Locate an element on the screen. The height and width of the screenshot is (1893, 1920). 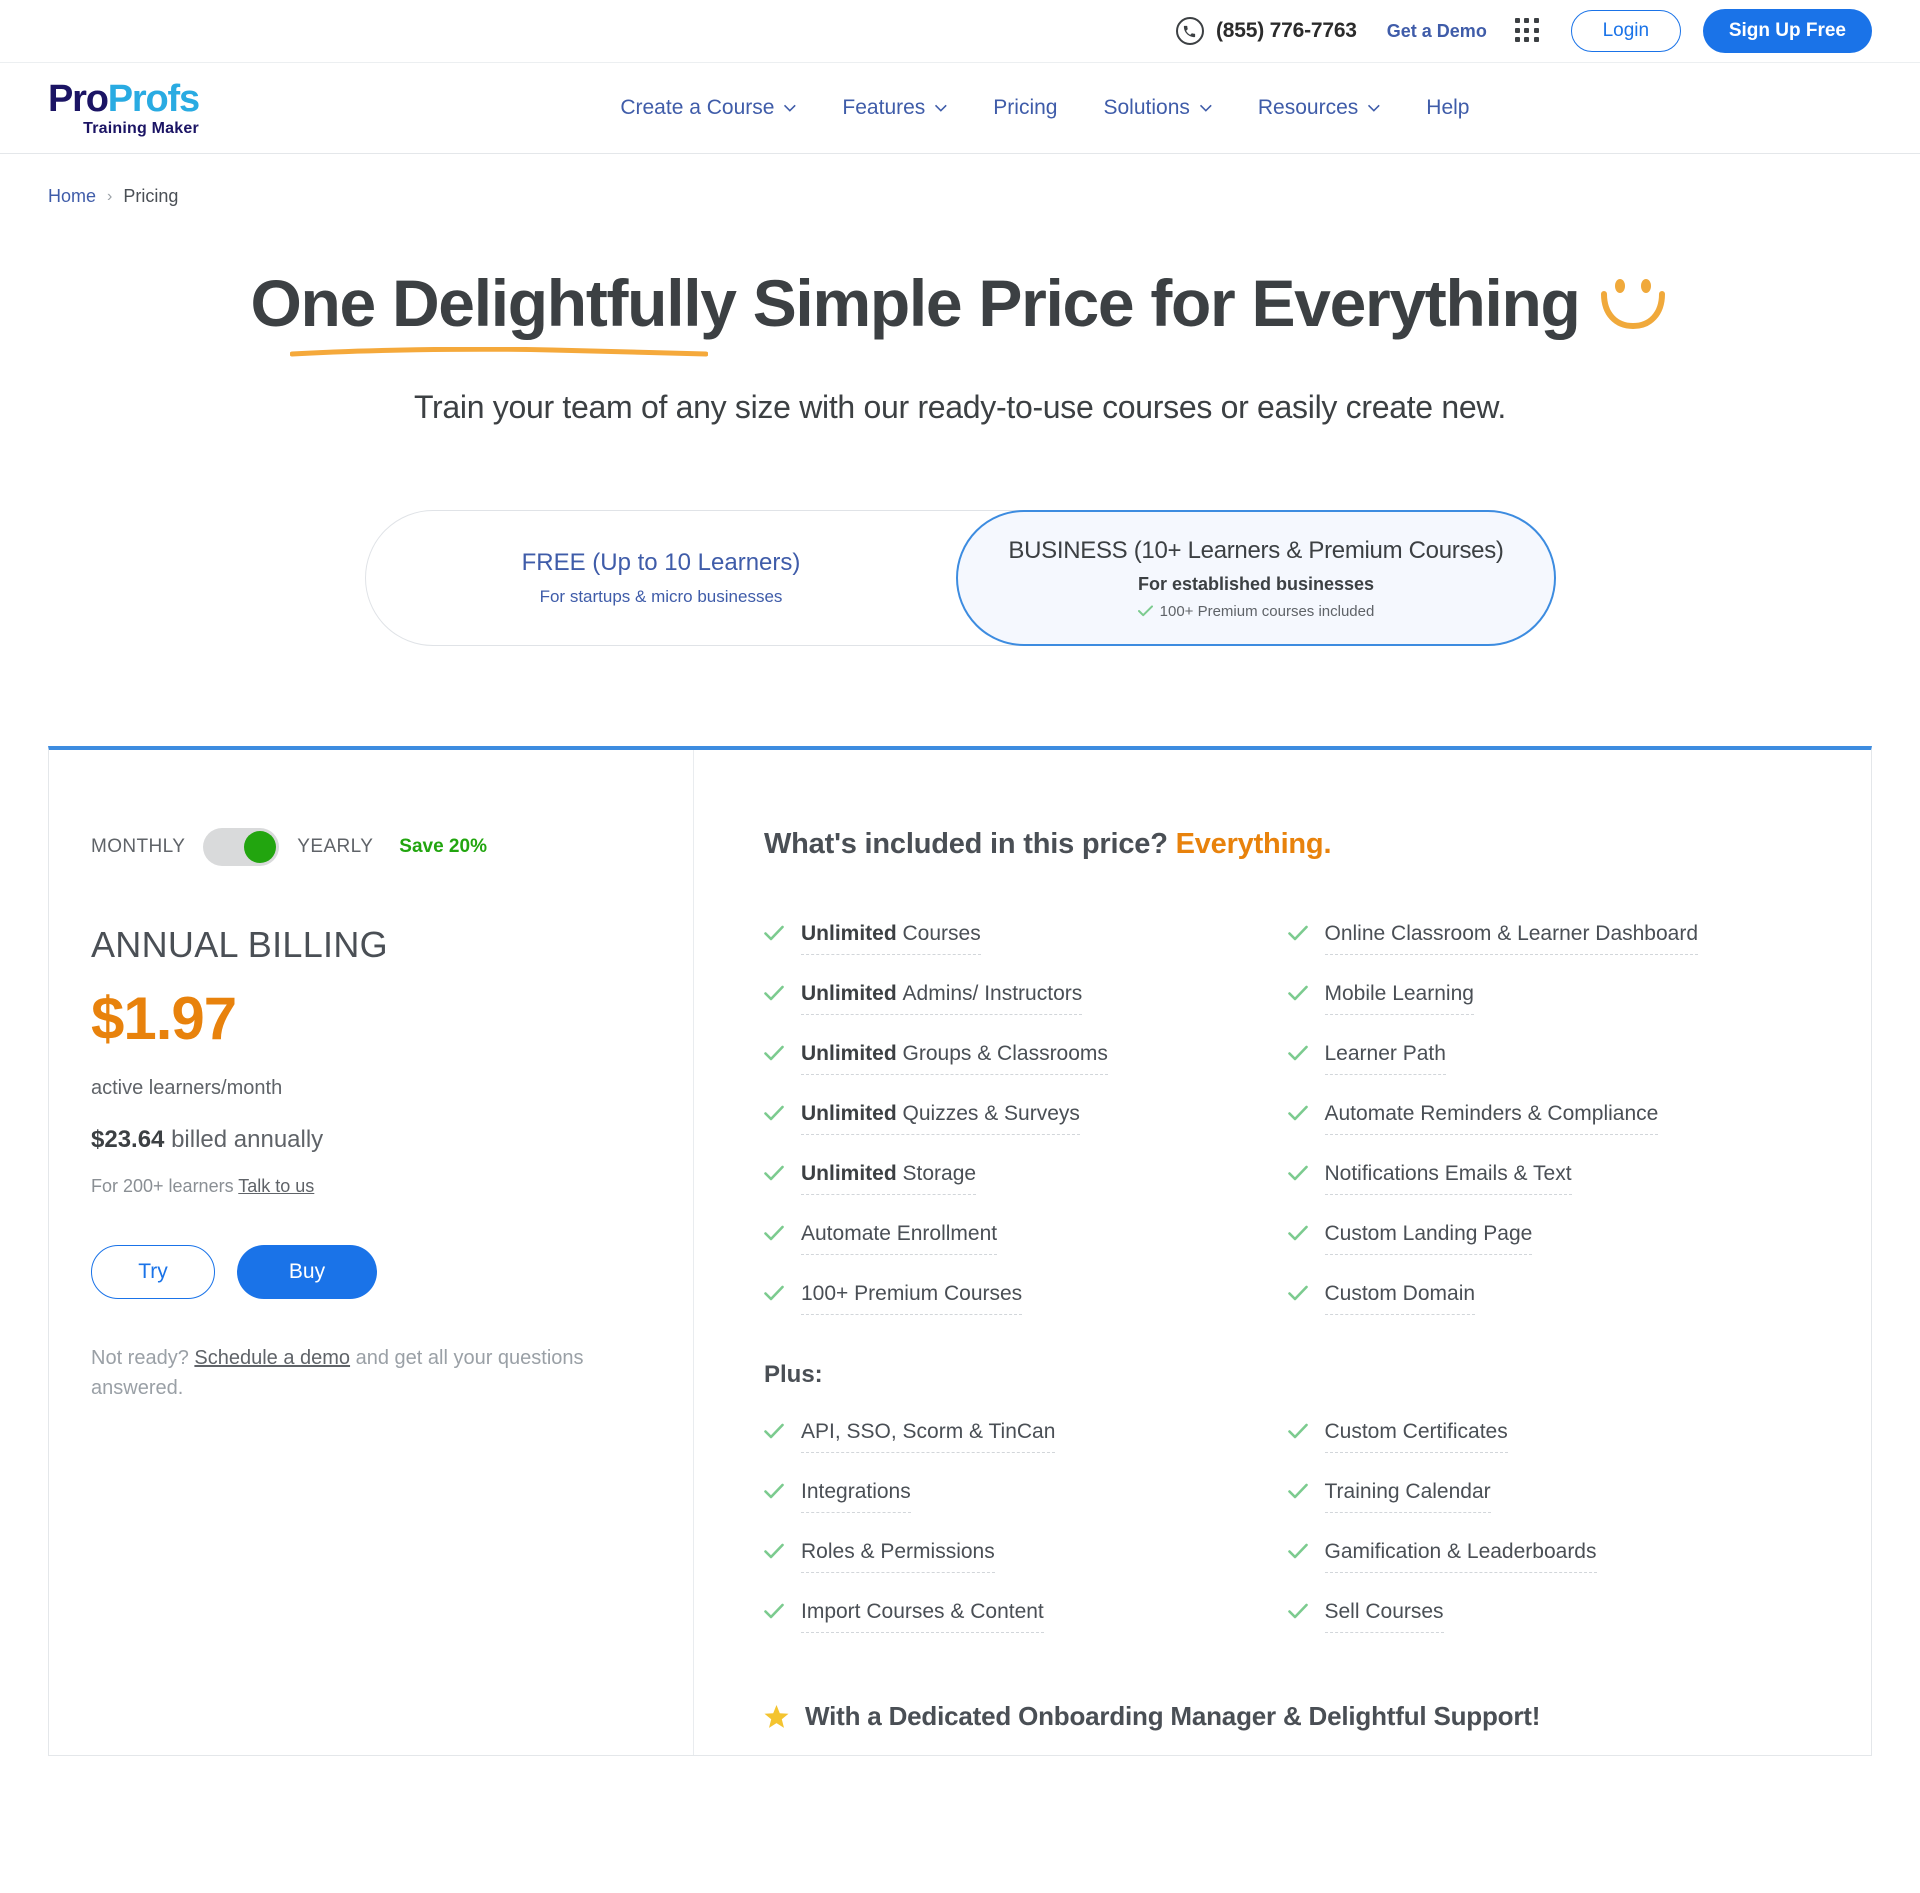
feature-item: Sell Courses is located at coordinates (1549, 1615).